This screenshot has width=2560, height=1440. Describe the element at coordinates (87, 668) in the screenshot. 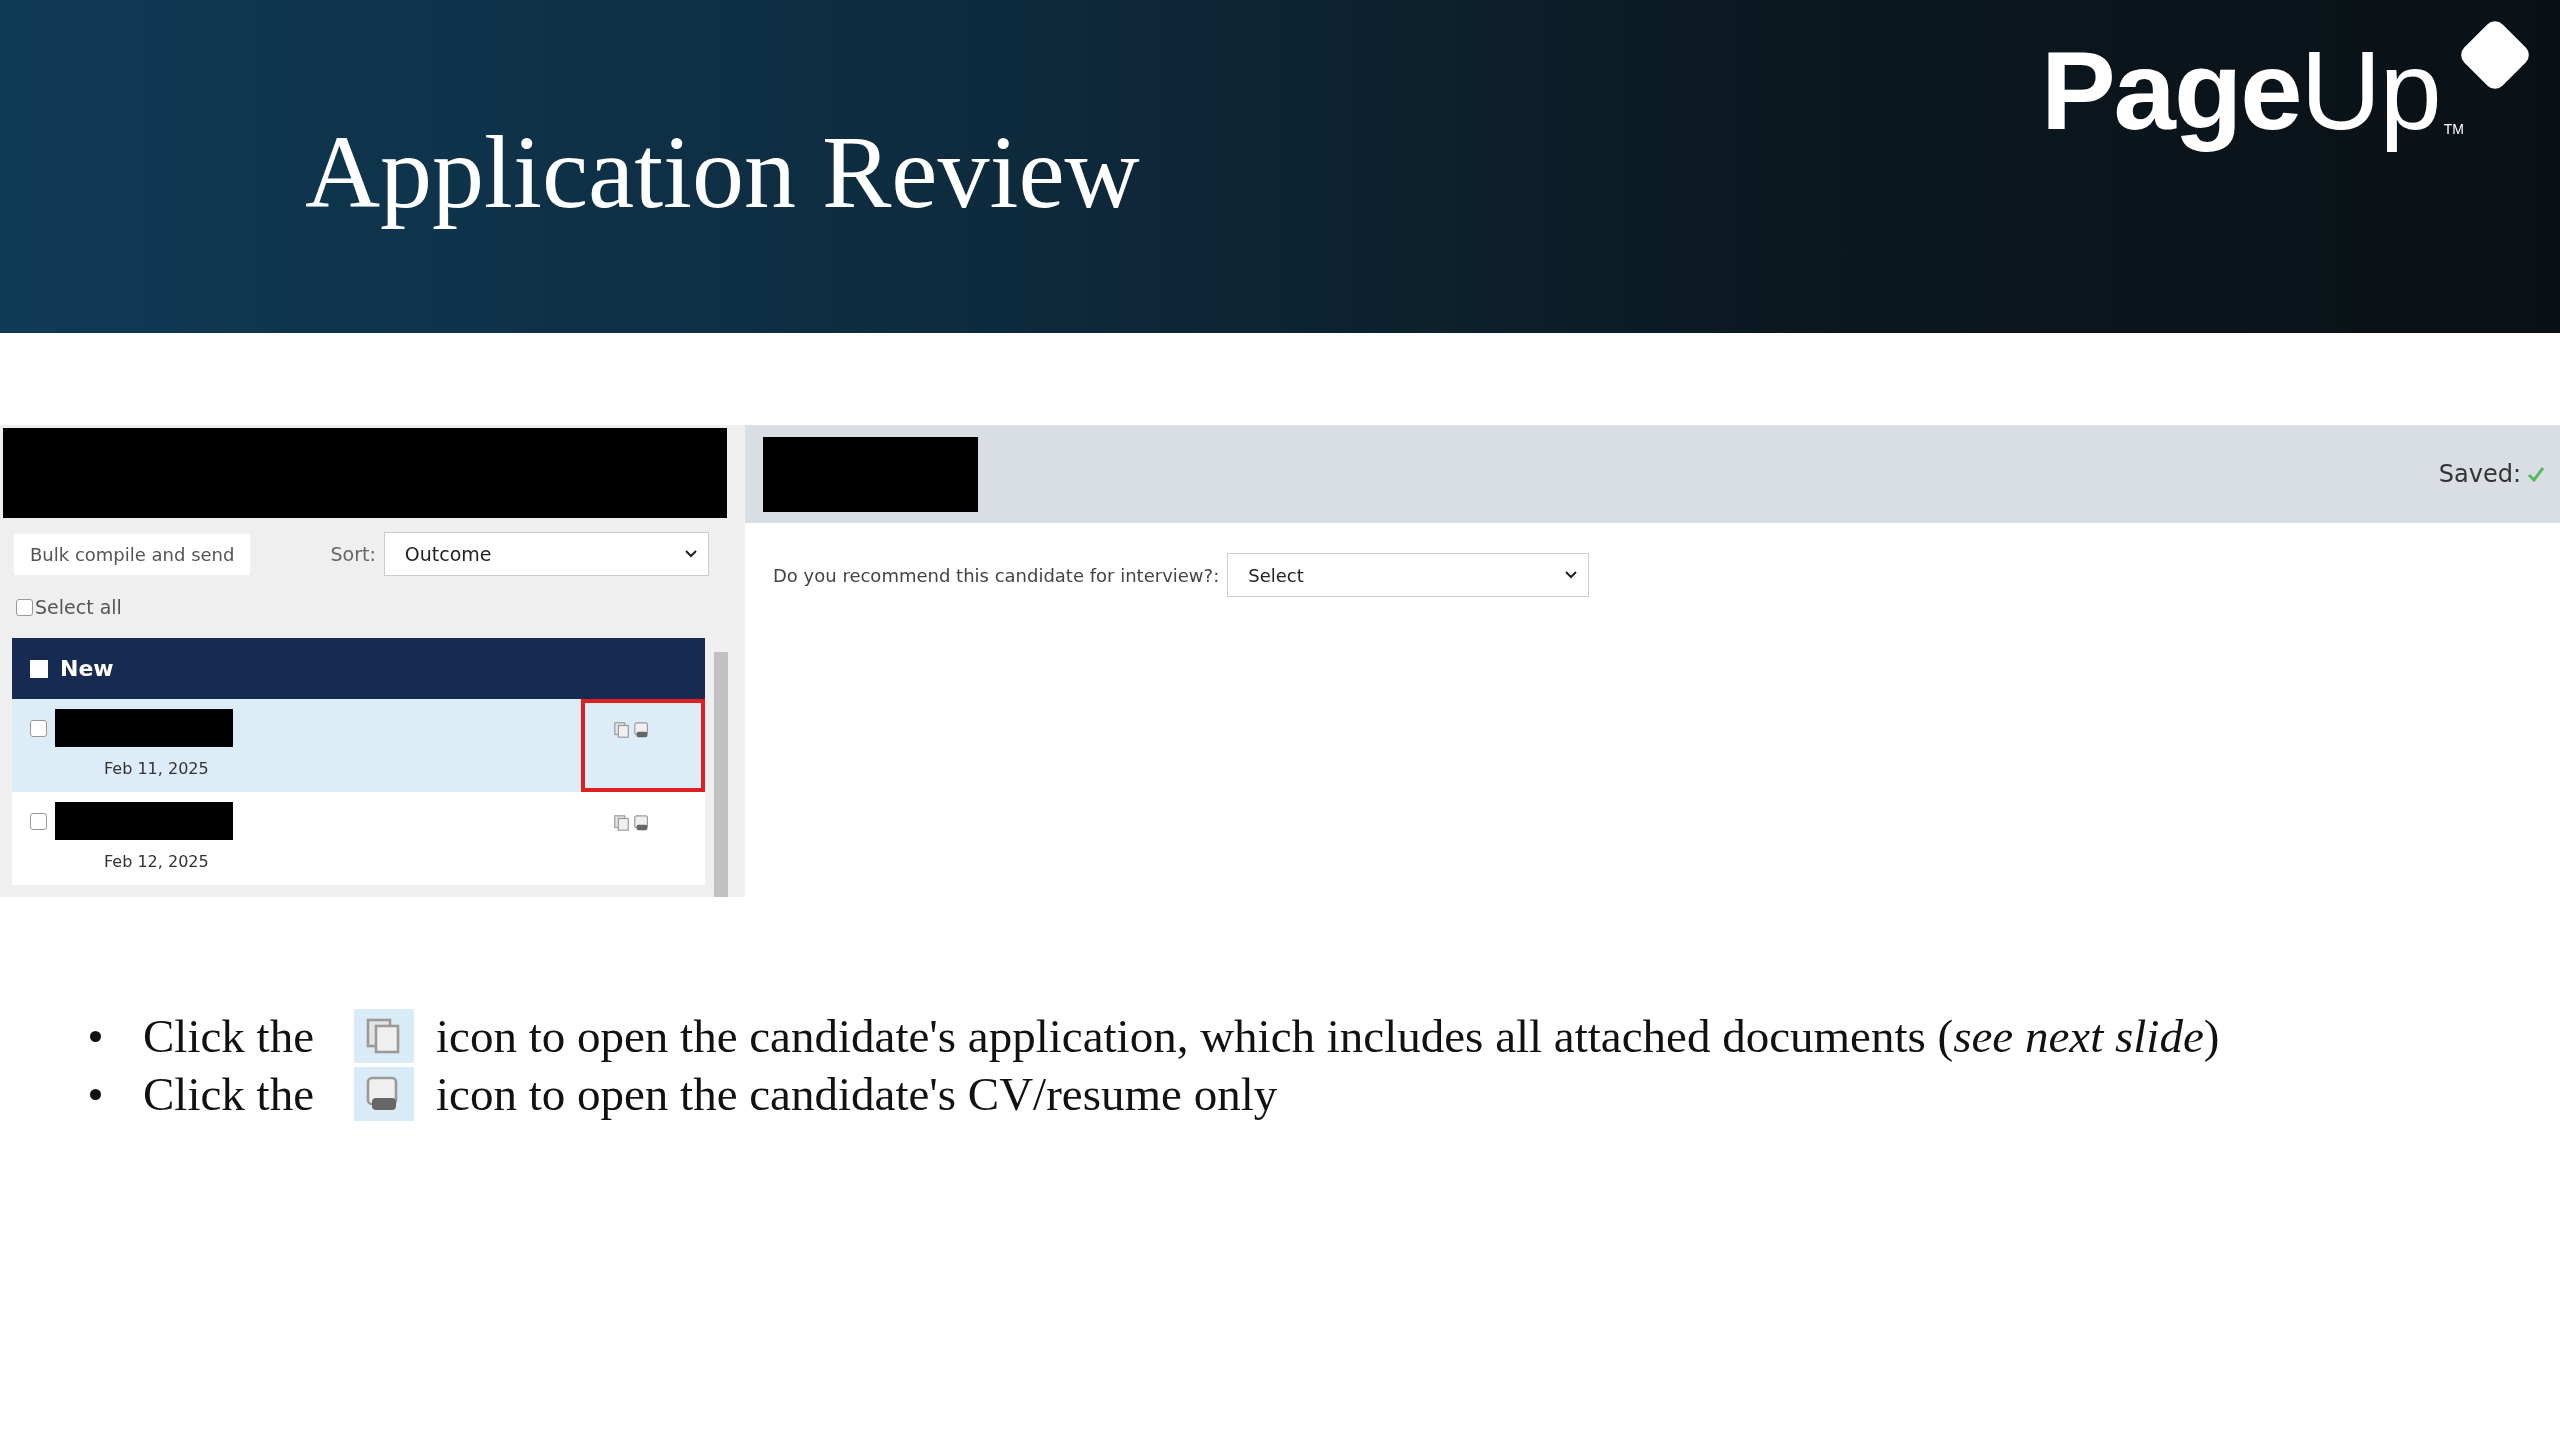

I see `group-label: New` at that location.